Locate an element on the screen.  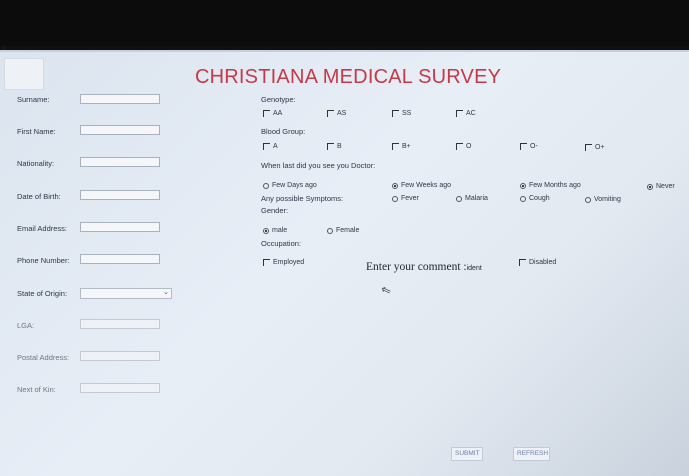
blood-group-b-checkbox: B is located at coordinates (334, 146).